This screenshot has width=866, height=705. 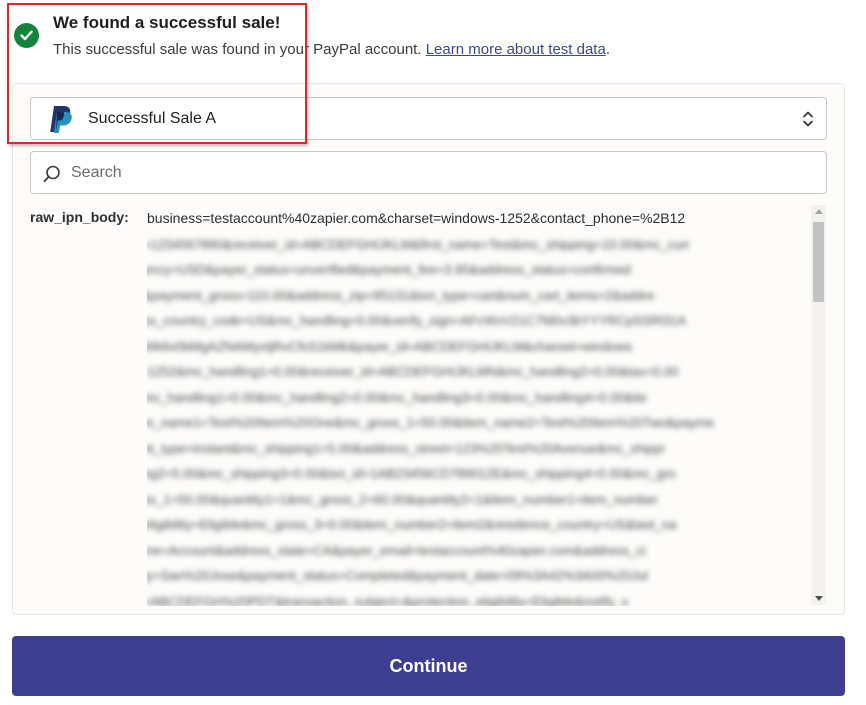 What do you see at coordinates (607, 49) in the screenshot?
I see `subtitle-period: .` at bounding box center [607, 49].